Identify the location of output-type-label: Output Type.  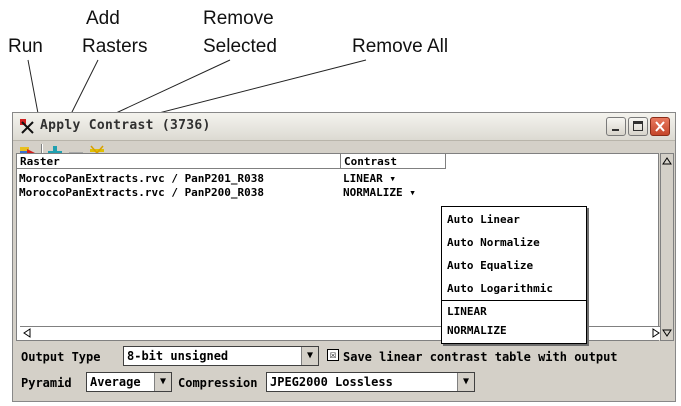
(61, 357).